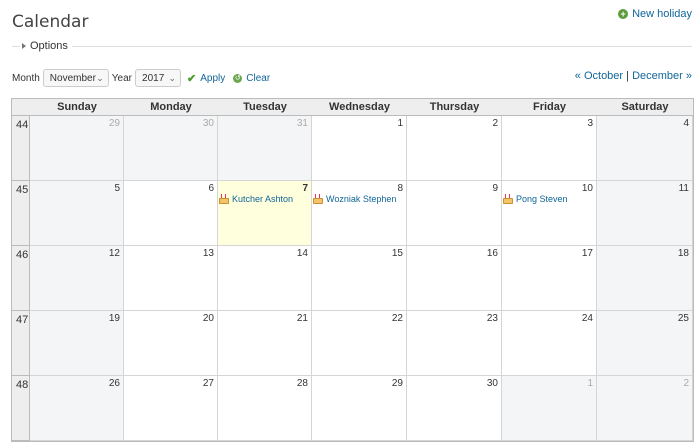 This screenshot has width=700, height=446. Describe the element at coordinates (171, 343) in the screenshot. I see `calendar-day-cell: 20` at that location.